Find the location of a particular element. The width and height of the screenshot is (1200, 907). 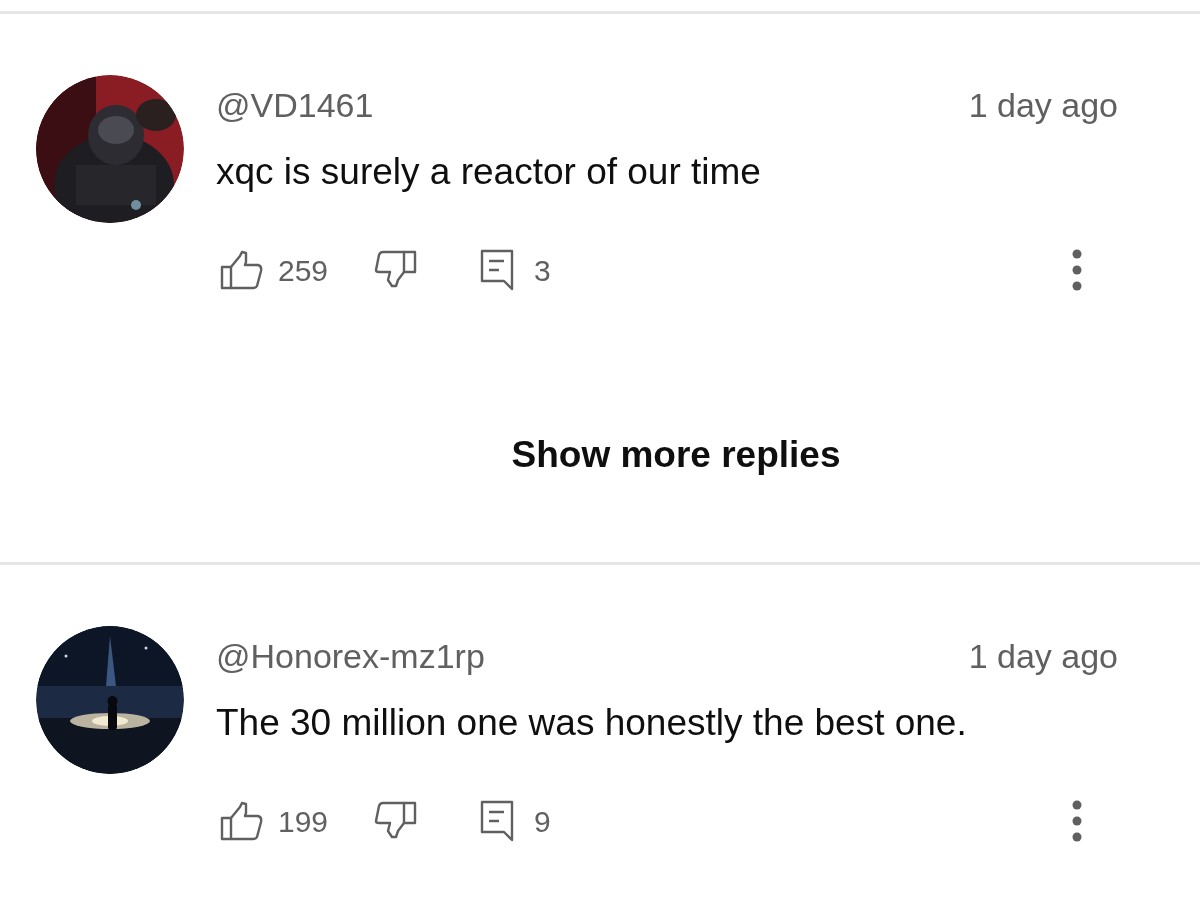

comment-author: @VD1461 is located at coordinates (295, 105).